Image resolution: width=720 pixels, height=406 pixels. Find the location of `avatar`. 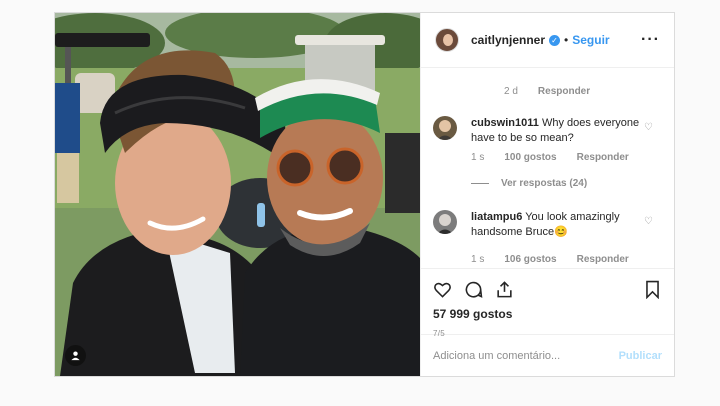

avatar is located at coordinates (447, 40).